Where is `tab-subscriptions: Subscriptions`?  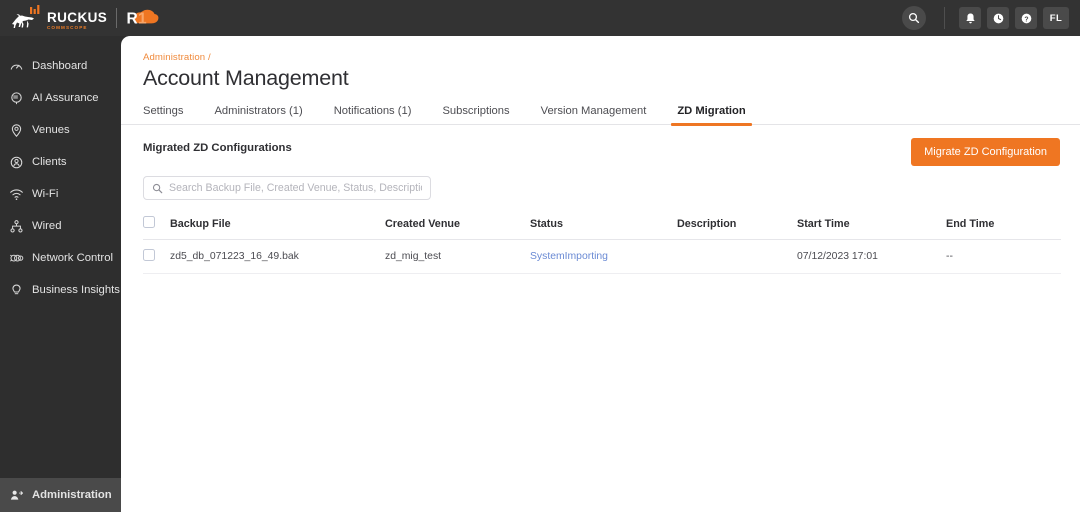 tab-subscriptions: Subscriptions is located at coordinates (475, 114).